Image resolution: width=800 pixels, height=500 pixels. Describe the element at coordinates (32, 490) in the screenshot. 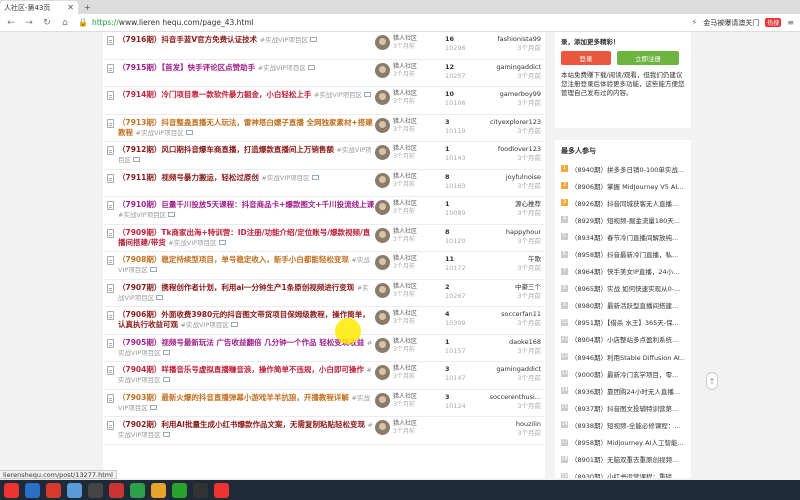

I see `app-icon` at that location.